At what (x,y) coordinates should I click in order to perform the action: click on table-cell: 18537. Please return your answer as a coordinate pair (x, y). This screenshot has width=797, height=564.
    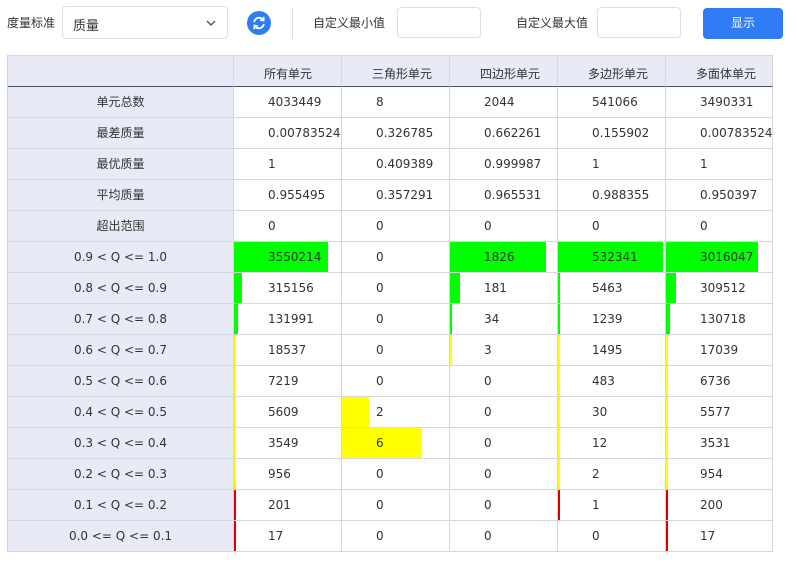
    Looking at the image, I should click on (288, 350).